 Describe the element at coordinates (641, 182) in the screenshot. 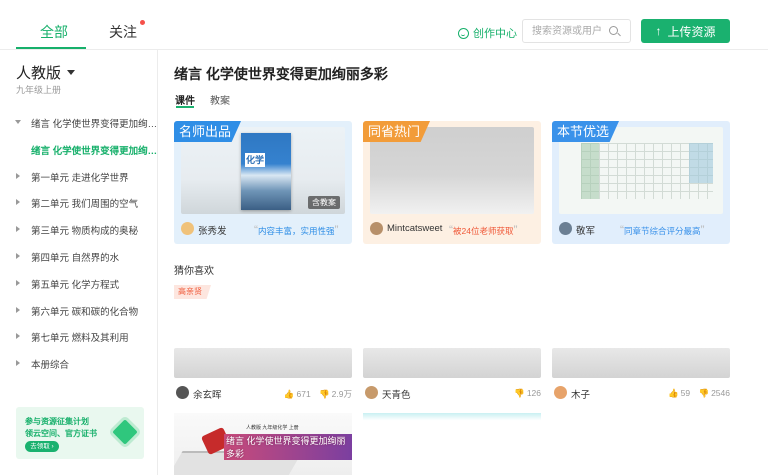

I see `featured-card: 本节优选 敬军 “同章节综合评分最高”` at that location.